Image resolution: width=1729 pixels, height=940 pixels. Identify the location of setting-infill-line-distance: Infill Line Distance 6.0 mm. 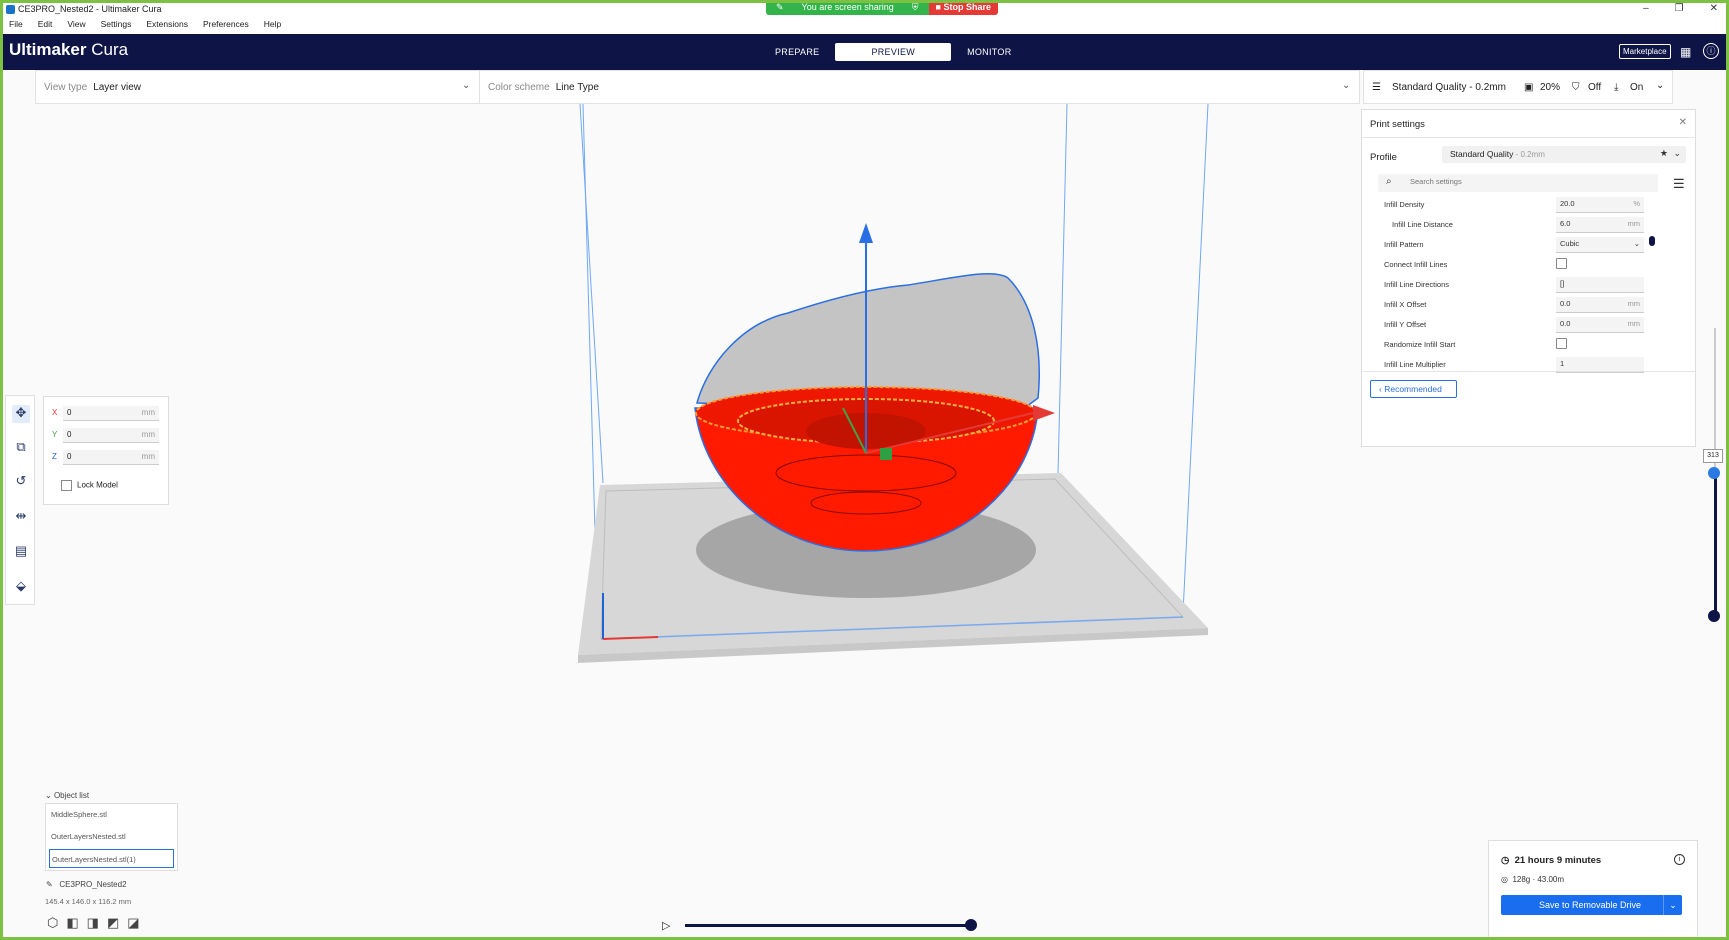
(1515, 226).